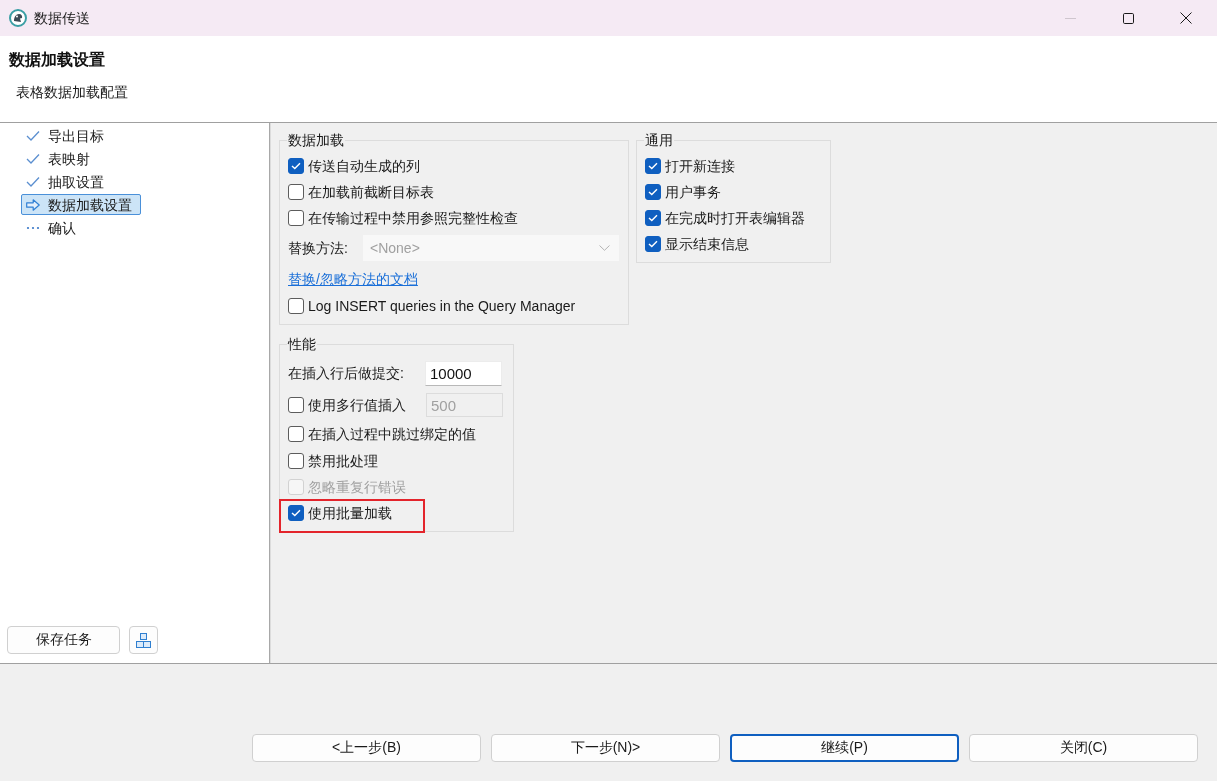 This screenshot has width=1217, height=781. Describe the element at coordinates (316, 140) in the screenshot. I see `group-title: 数据加载` at that location.